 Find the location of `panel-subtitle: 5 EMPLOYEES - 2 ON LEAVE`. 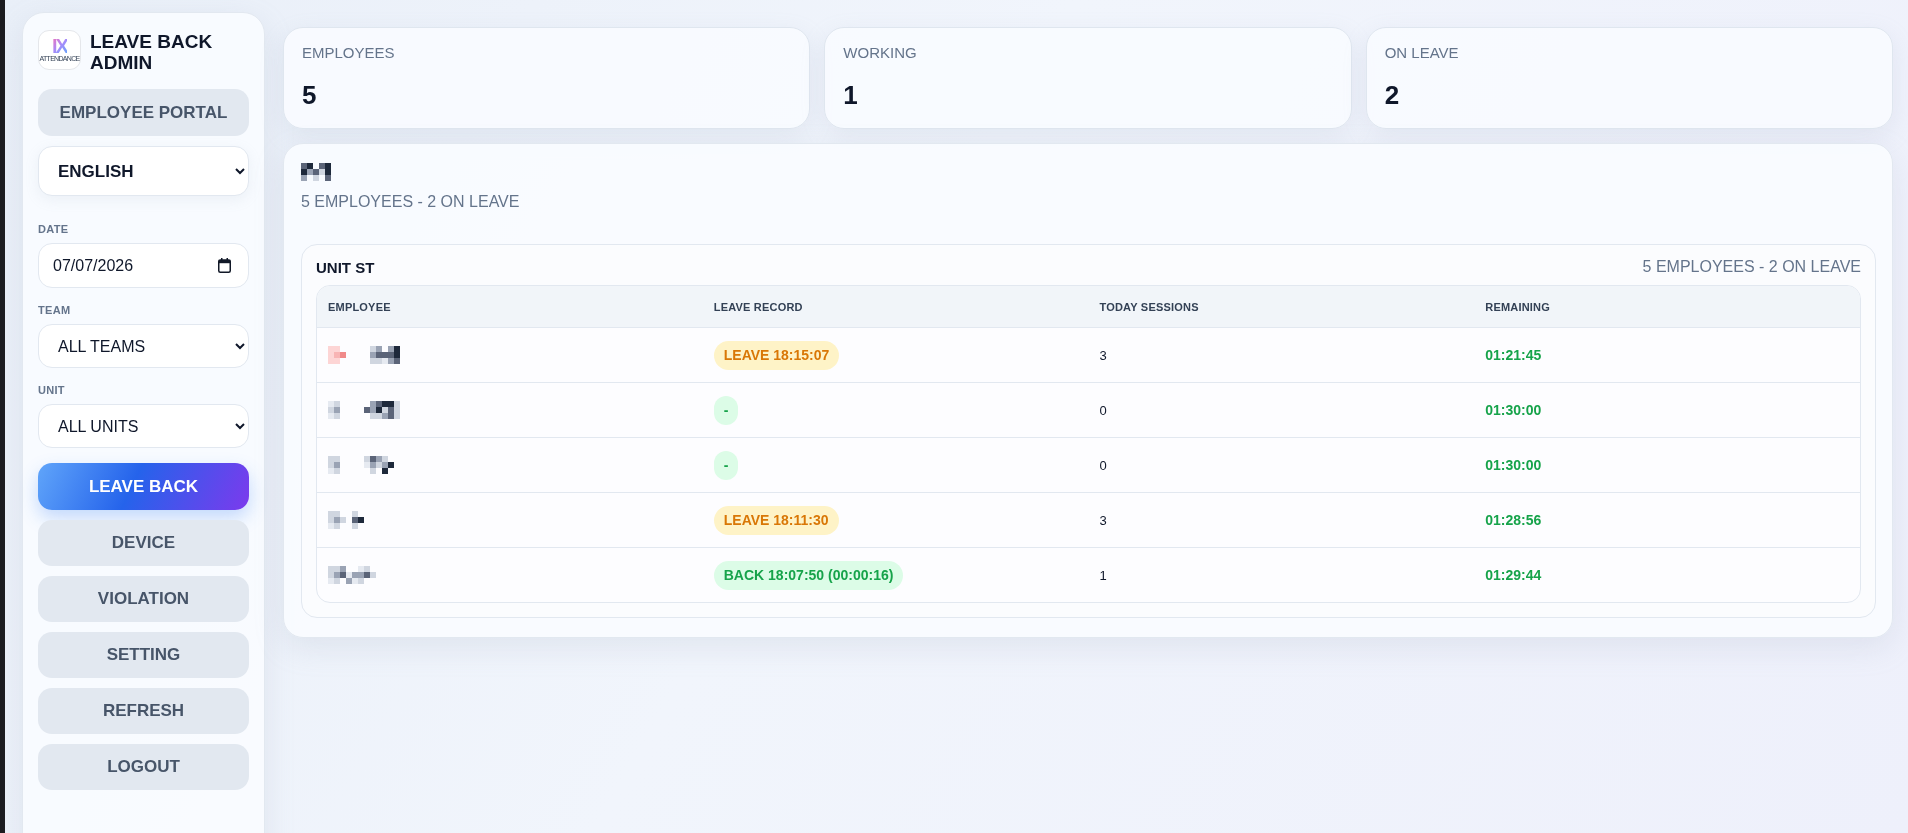

panel-subtitle: 5 EMPLOYEES - 2 ON LEAVE is located at coordinates (411, 202).